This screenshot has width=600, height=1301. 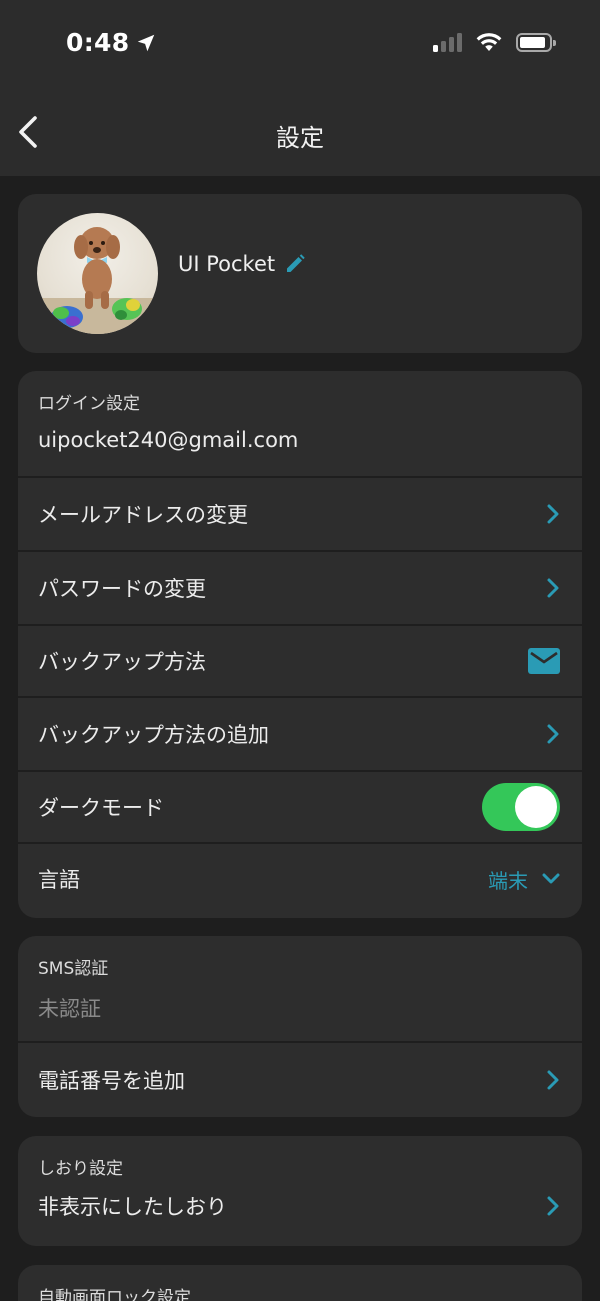 What do you see at coordinates (536, 807) in the screenshot?
I see `toggle-knob` at bounding box center [536, 807].